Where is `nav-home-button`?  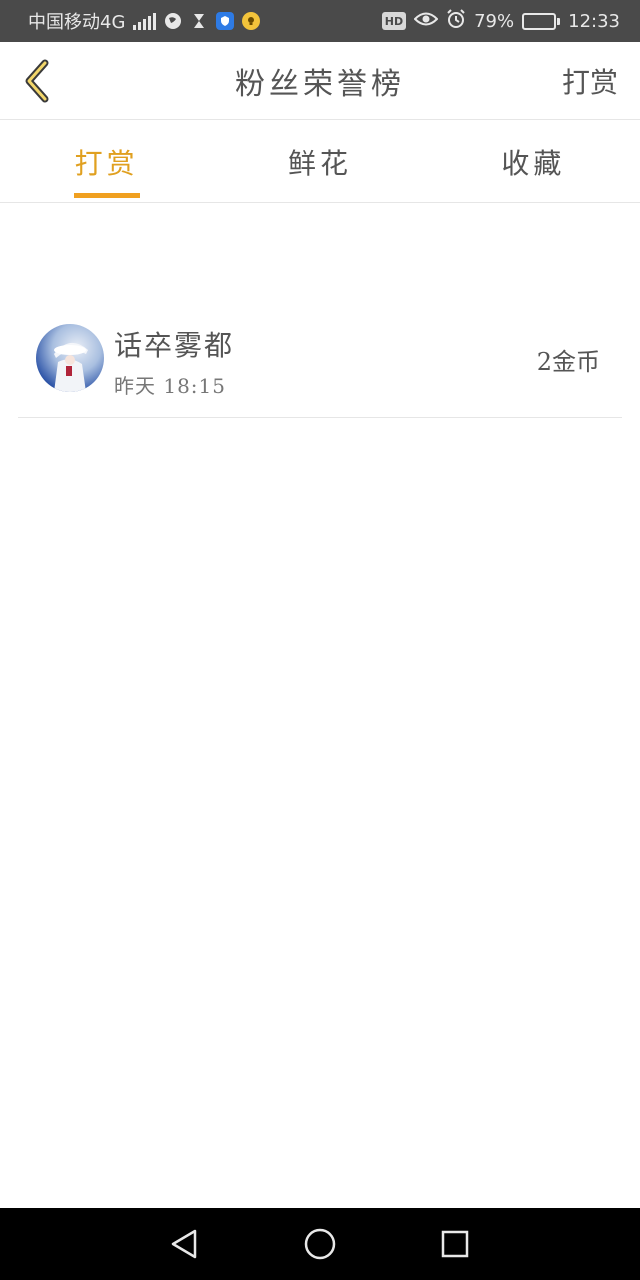
nav-home-button is located at coordinates (320, 1244).